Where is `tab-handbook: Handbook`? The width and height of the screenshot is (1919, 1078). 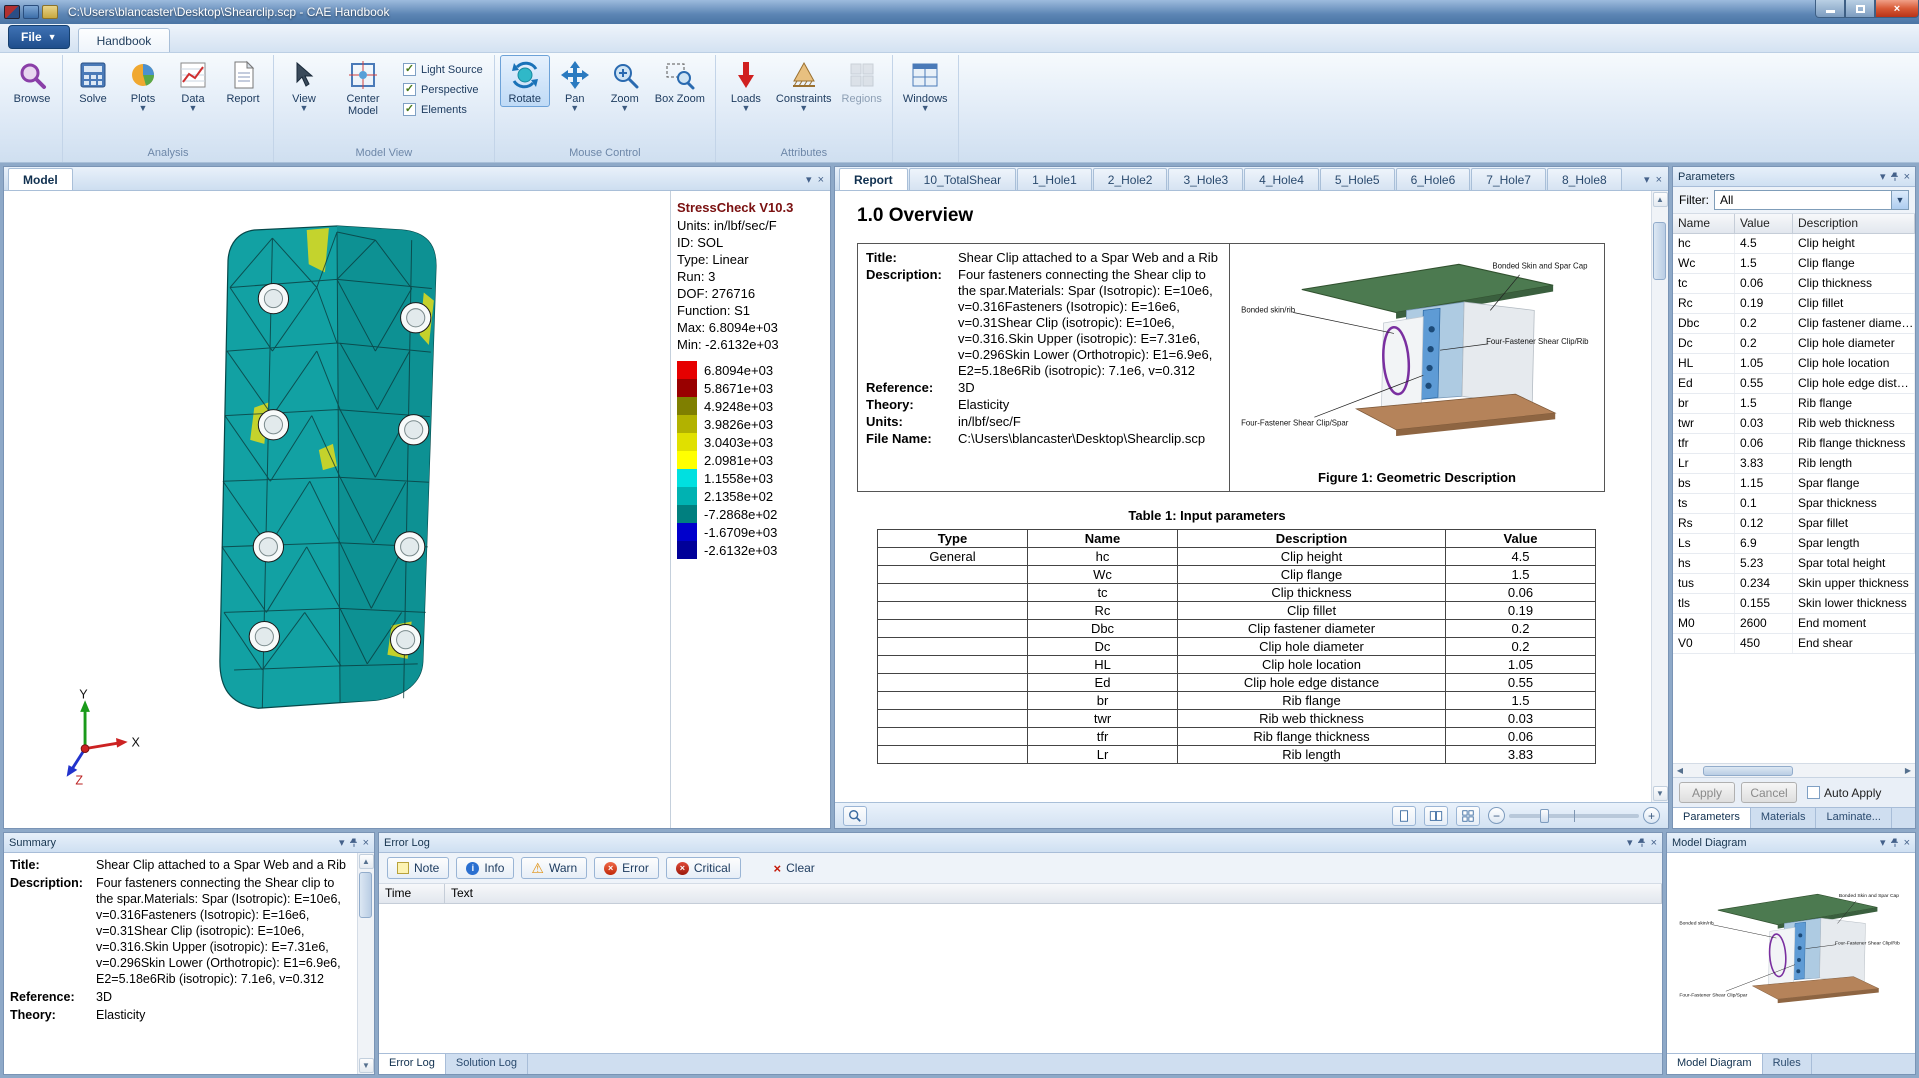
tab-handbook: Handbook is located at coordinates (124, 40).